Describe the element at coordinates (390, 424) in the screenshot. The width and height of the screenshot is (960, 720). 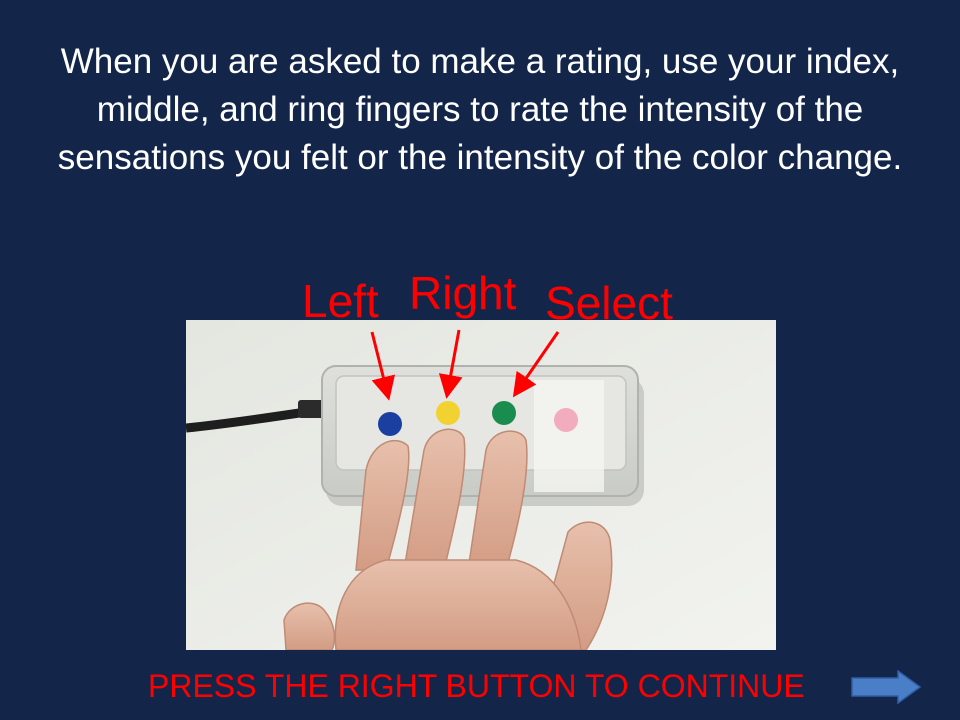
I see `blue-button` at that location.